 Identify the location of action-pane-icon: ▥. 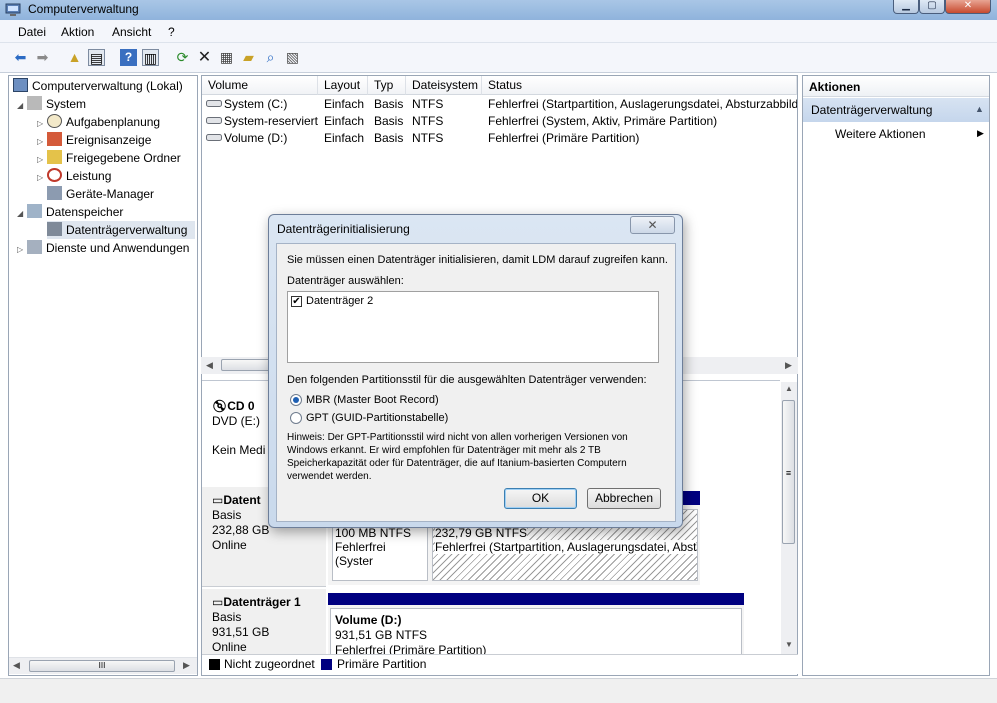
(150, 57).